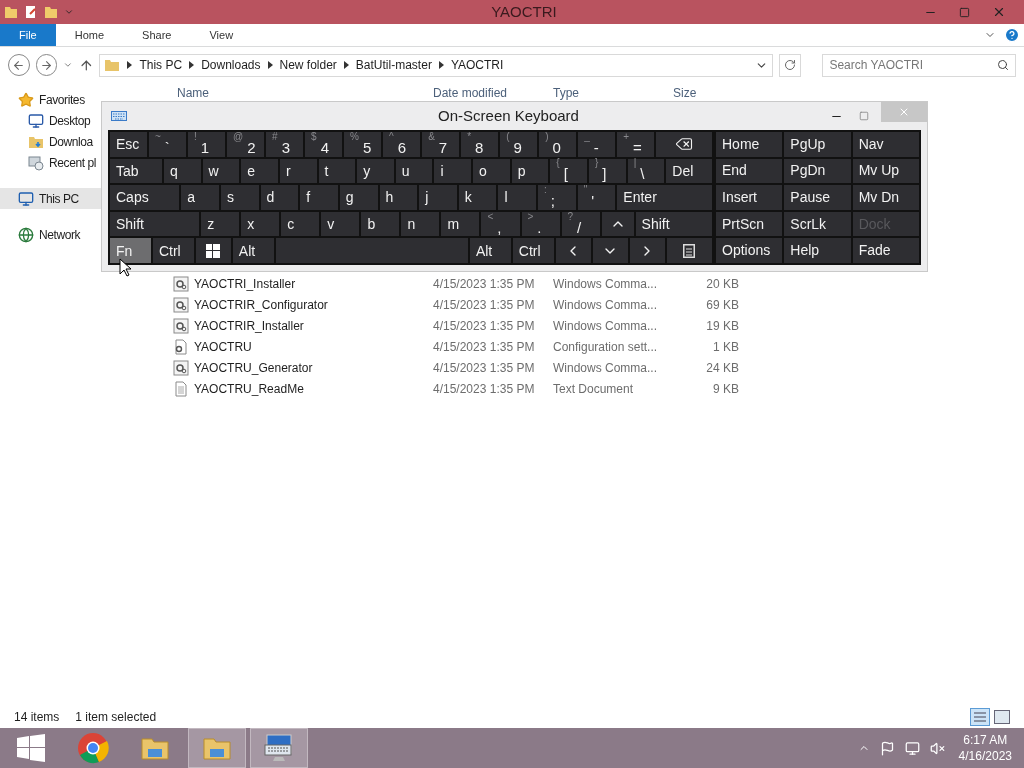 The image size is (1024, 768). I want to click on keyboard-key: * 8, so click(480, 144).